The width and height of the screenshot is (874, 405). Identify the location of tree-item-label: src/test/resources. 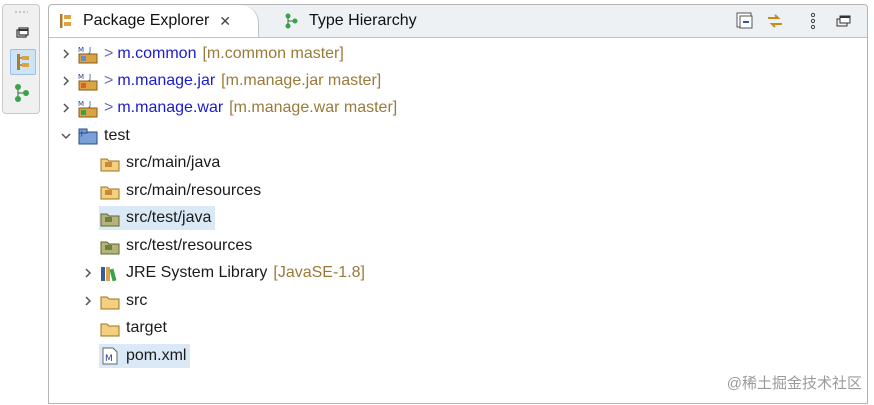
(189, 245).